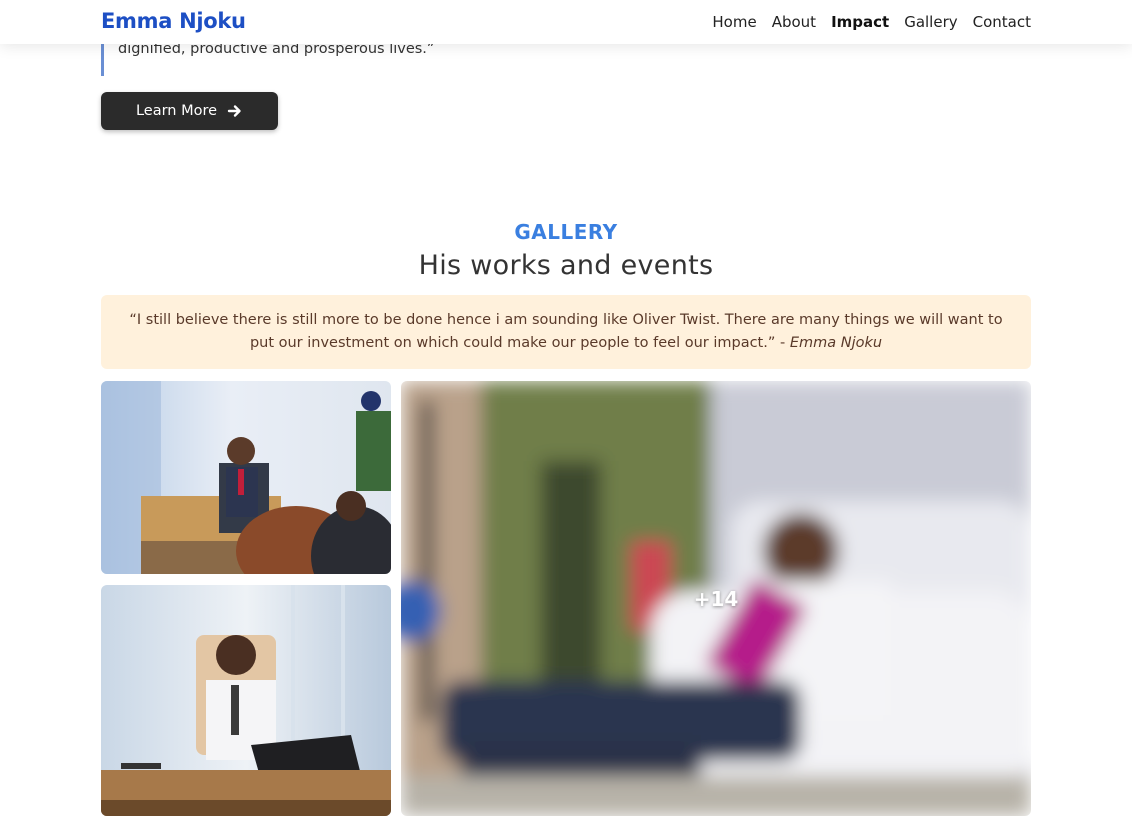 This screenshot has width=1132, height=832. What do you see at coordinates (836, 343) in the screenshot?
I see `gallery-quote-author: Emma Njoku` at bounding box center [836, 343].